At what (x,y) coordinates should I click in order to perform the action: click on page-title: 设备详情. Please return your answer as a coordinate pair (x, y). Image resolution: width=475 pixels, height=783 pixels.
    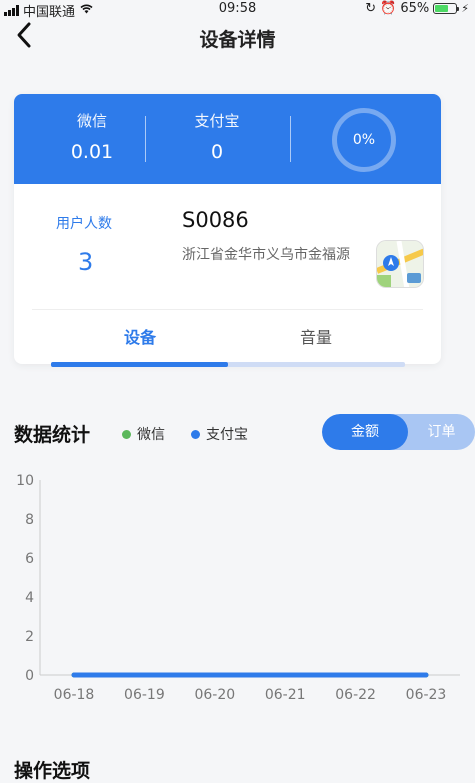
    Looking at the image, I should click on (237, 40).